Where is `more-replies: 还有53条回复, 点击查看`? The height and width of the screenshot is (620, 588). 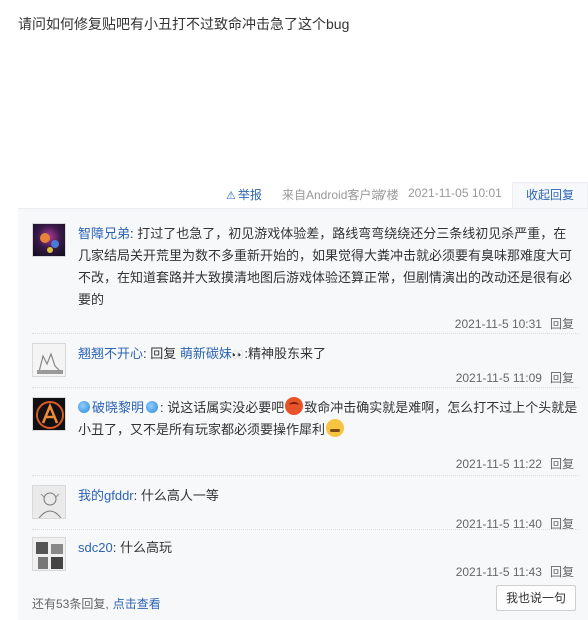 more-replies: 还有53条回复, 点击查看 is located at coordinates (96, 603).